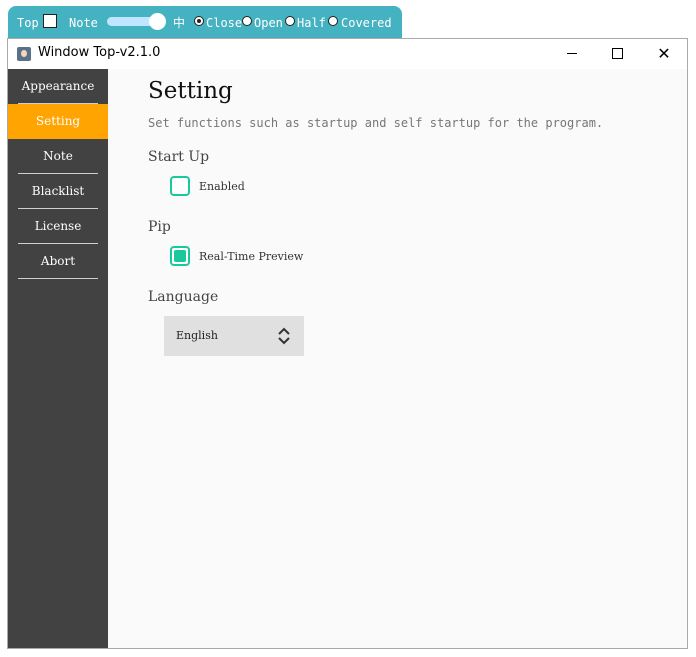 The height and width of the screenshot is (657, 696). Describe the element at coordinates (179, 23) in the screenshot. I see `language-toggle: 中` at that location.